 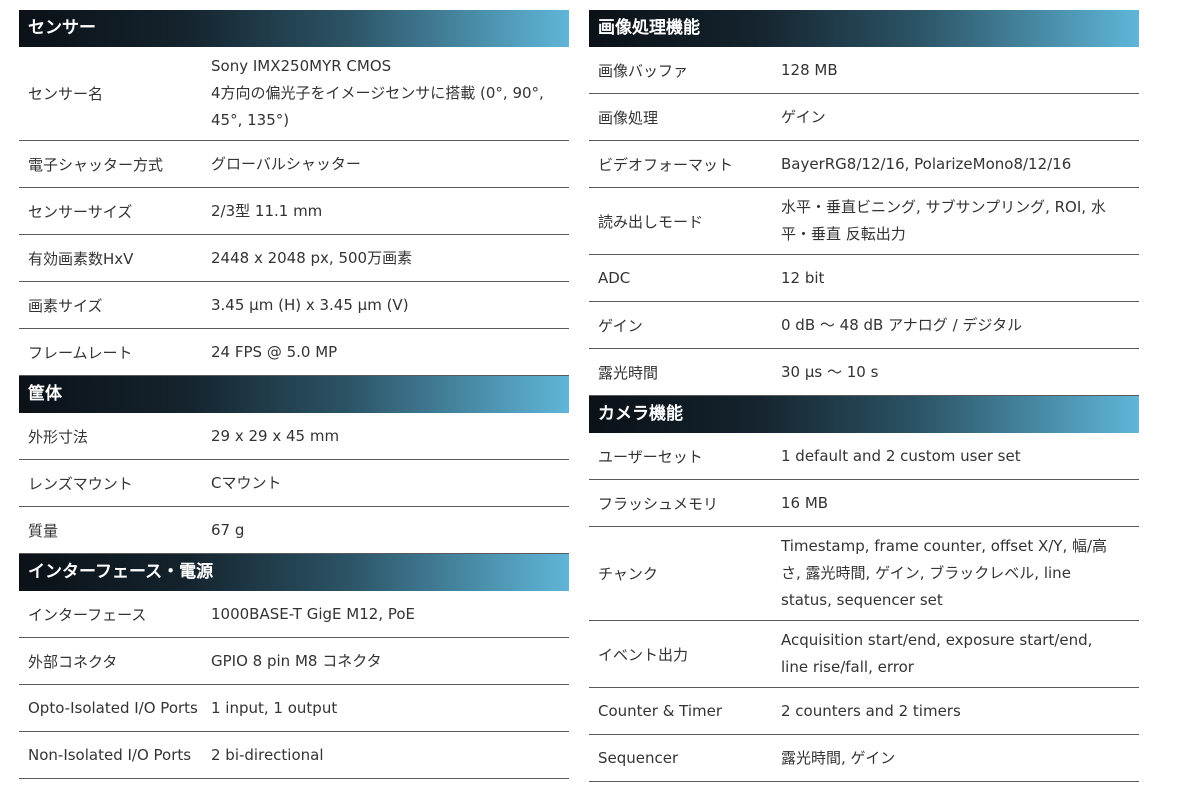 I want to click on spec-value: BayerRG8/12/16, PolarizeMono8/12/16, so click(x=926, y=163).